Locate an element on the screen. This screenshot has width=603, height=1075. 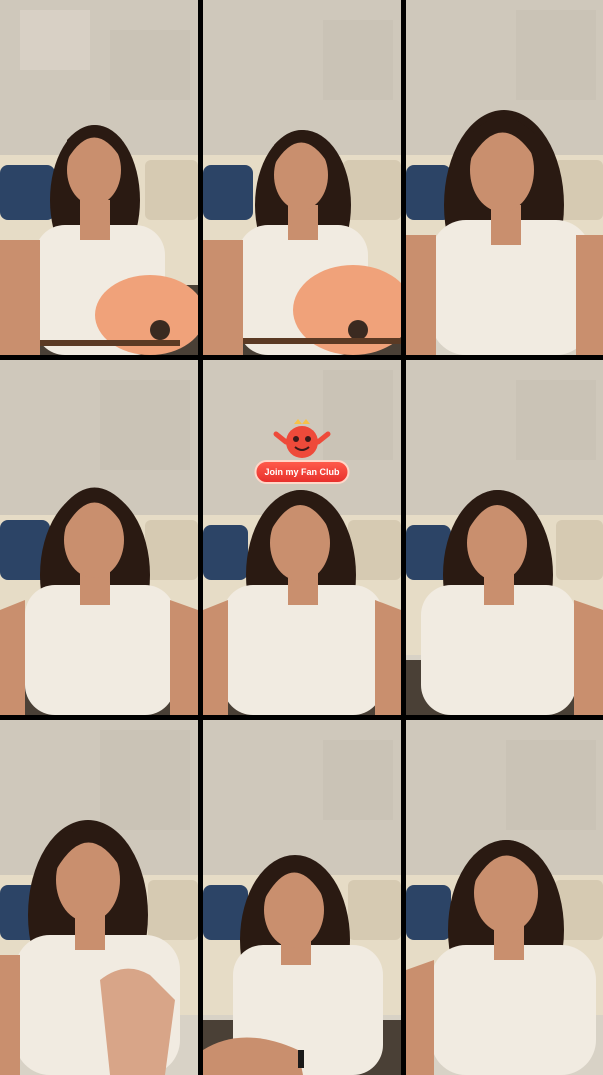
fan-club-label: Join my Fan Club is located at coordinates (302, 472).